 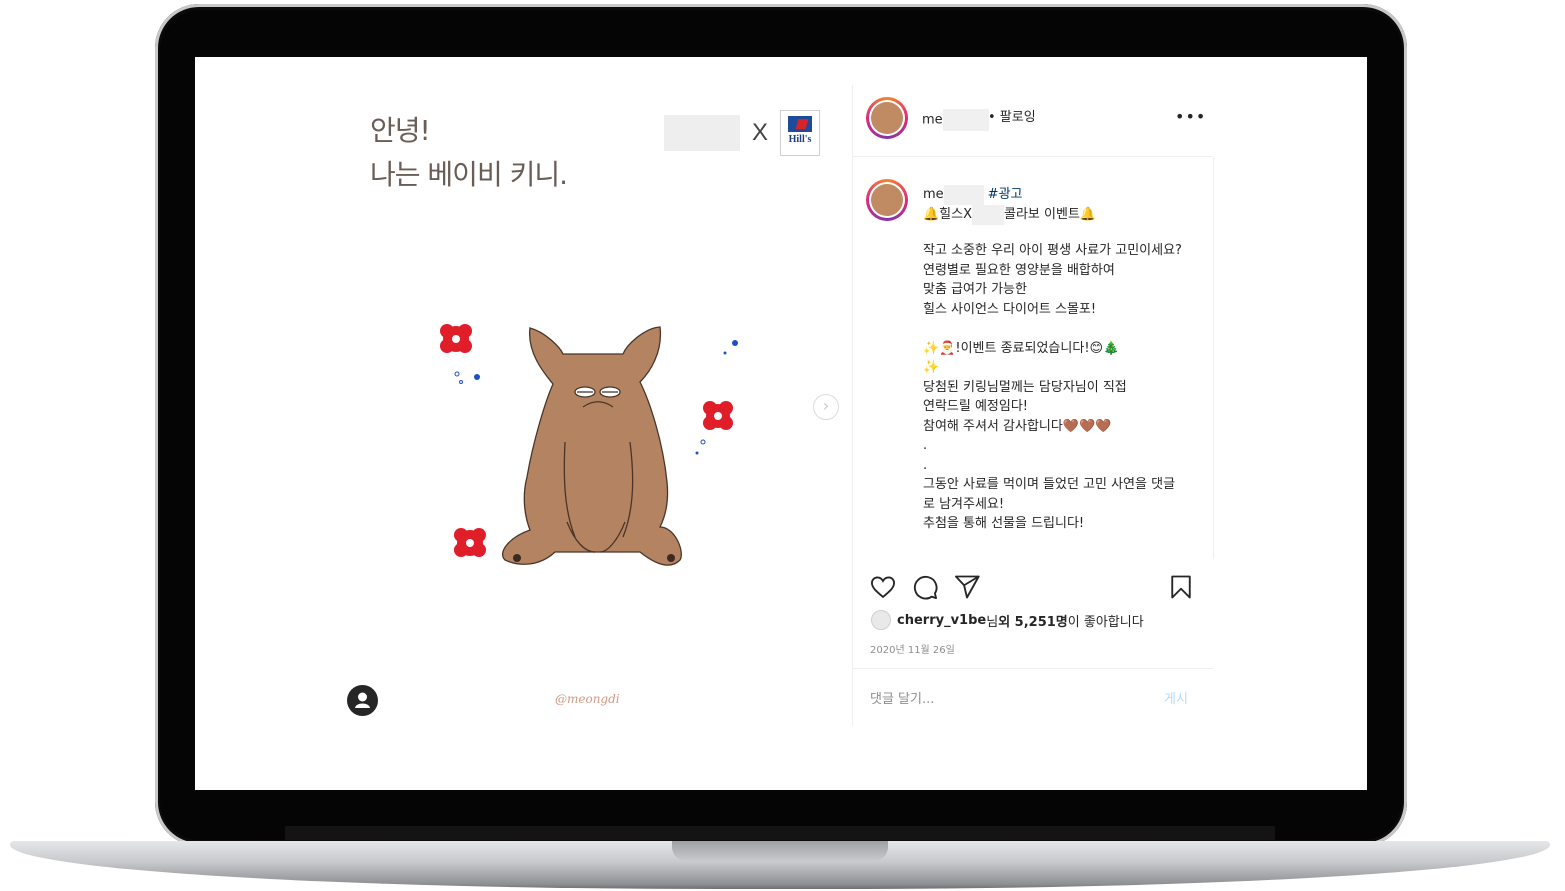 I want to click on heart-icon, so click(x=883, y=587).